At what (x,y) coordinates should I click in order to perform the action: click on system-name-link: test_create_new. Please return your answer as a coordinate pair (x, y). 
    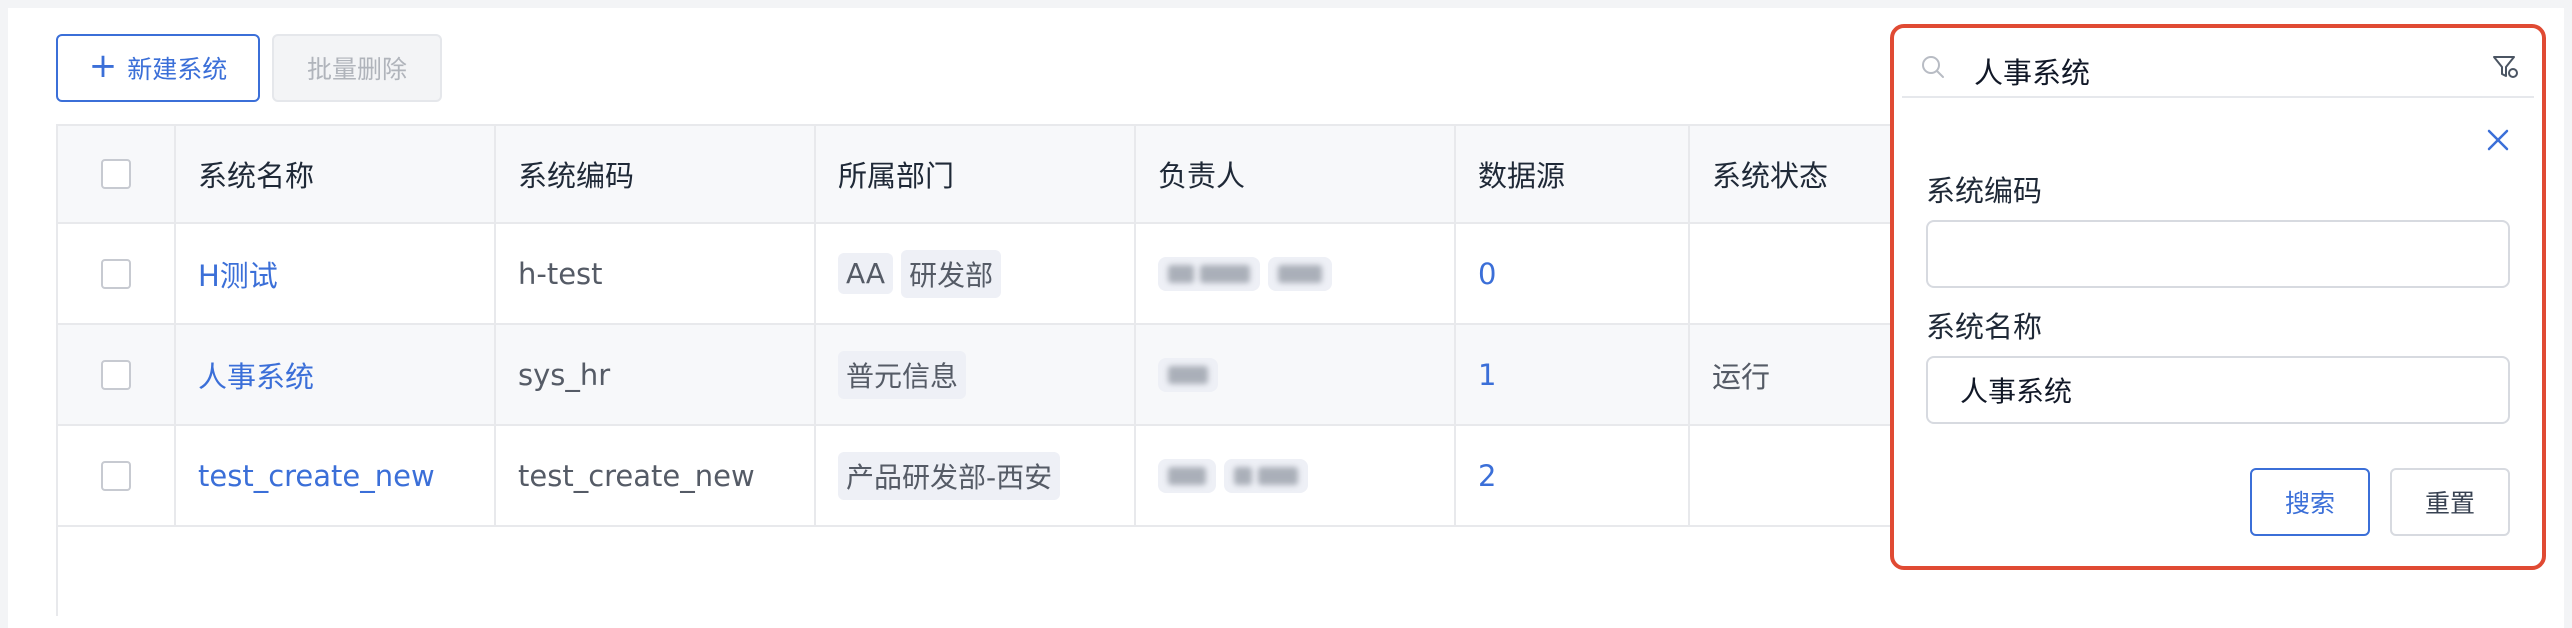
    Looking at the image, I should click on (316, 476).